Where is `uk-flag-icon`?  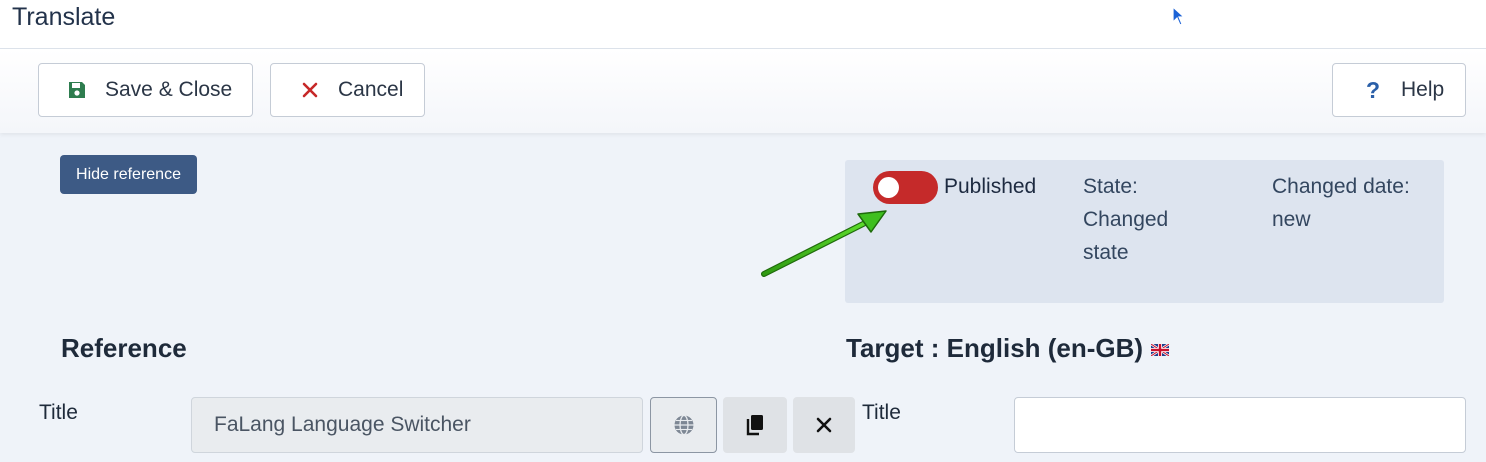 uk-flag-icon is located at coordinates (1160, 349).